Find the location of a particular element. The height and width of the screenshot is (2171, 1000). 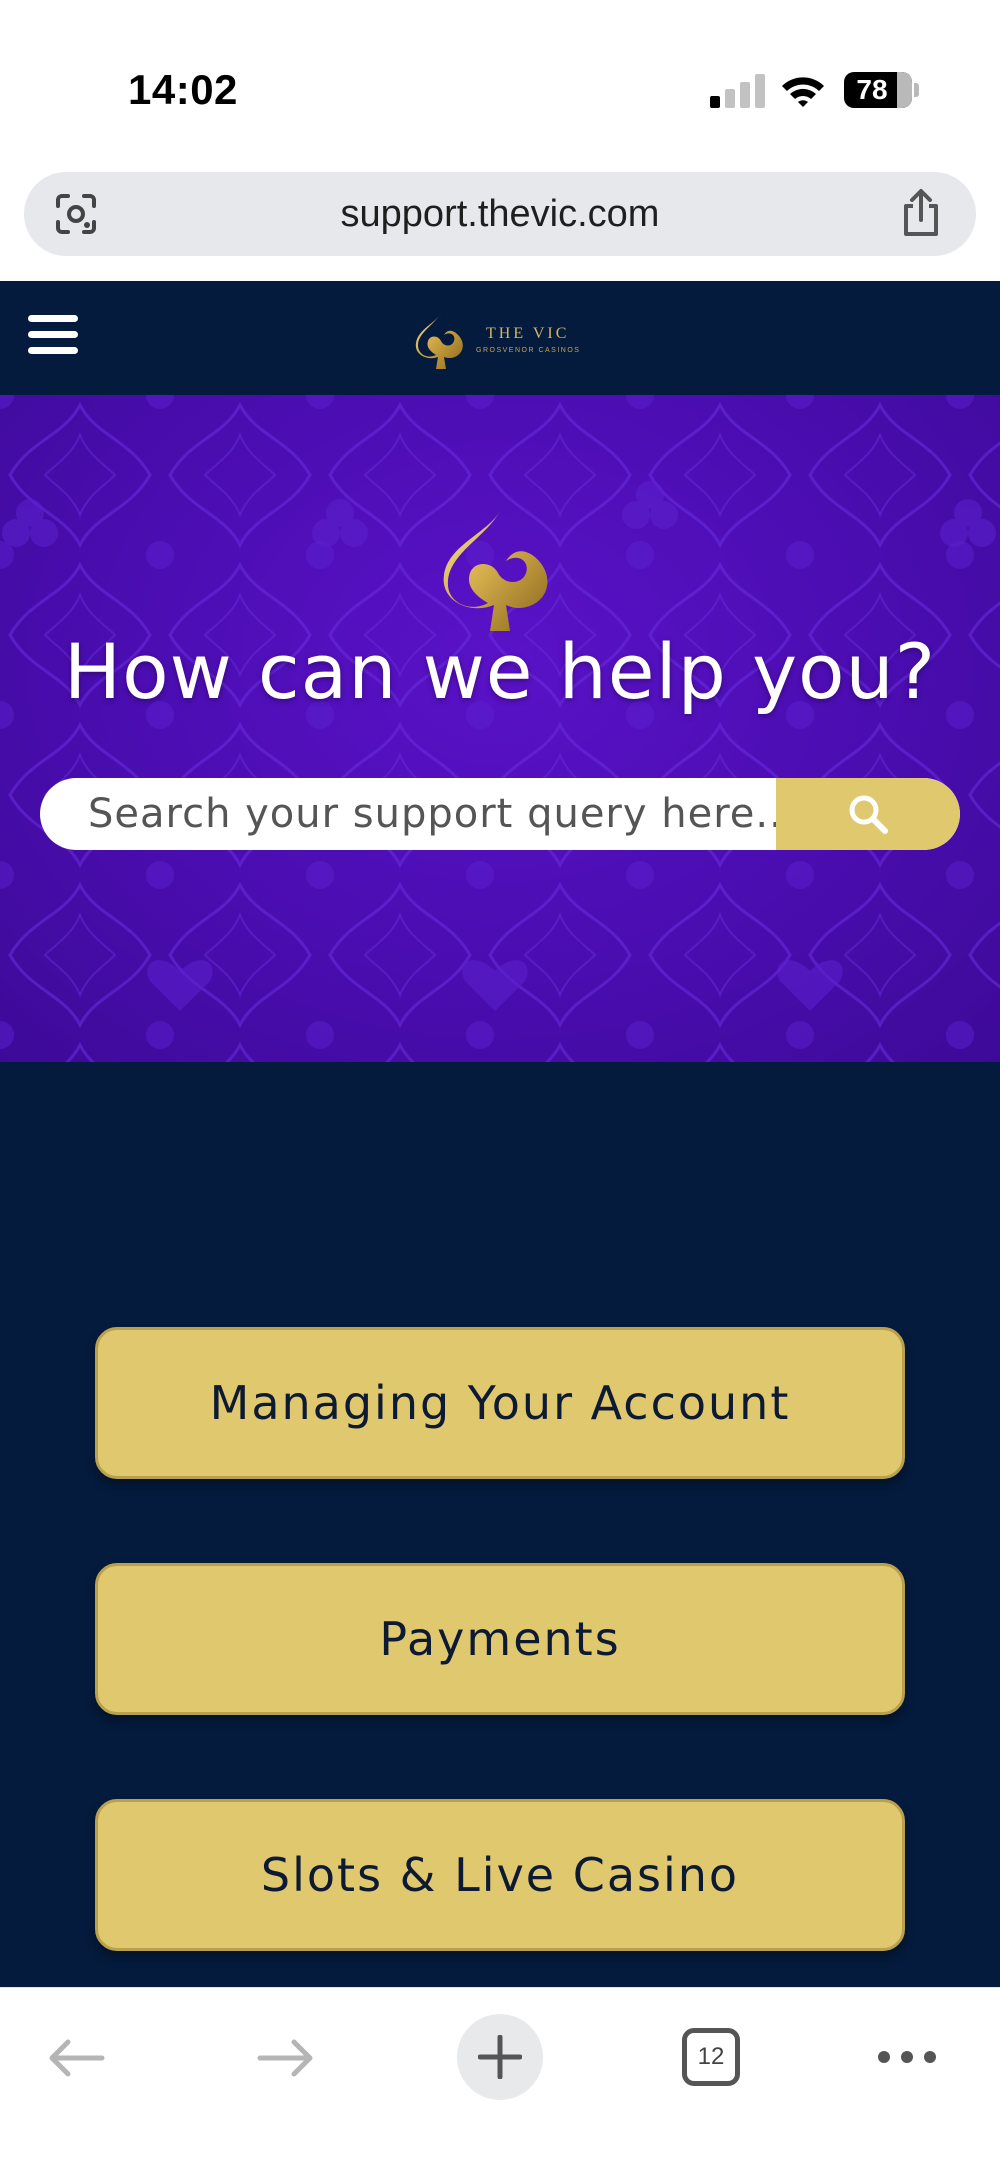

site-header: THE VIC GROSVENOR CASINOS is located at coordinates (500, 338).